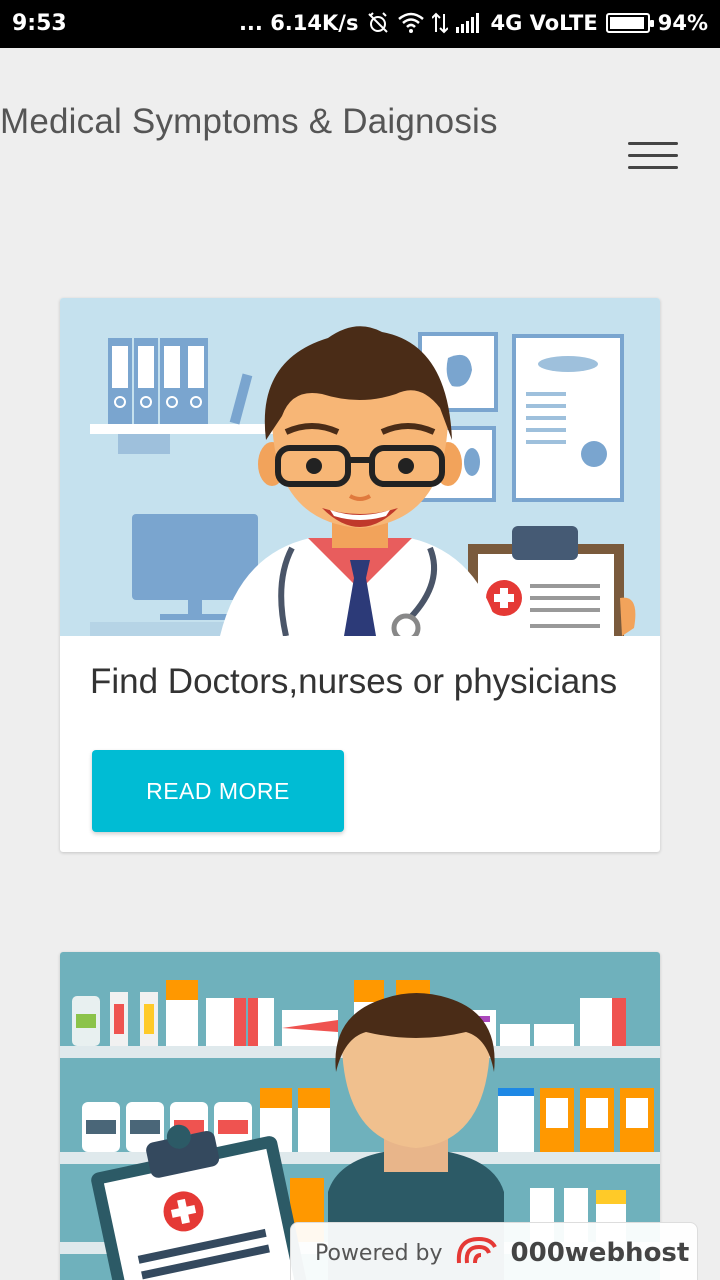 The width and height of the screenshot is (720, 1280). What do you see at coordinates (379, 1253) in the screenshot?
I see `powered-by-text: Powered by` at bounding box center [379, 1253].